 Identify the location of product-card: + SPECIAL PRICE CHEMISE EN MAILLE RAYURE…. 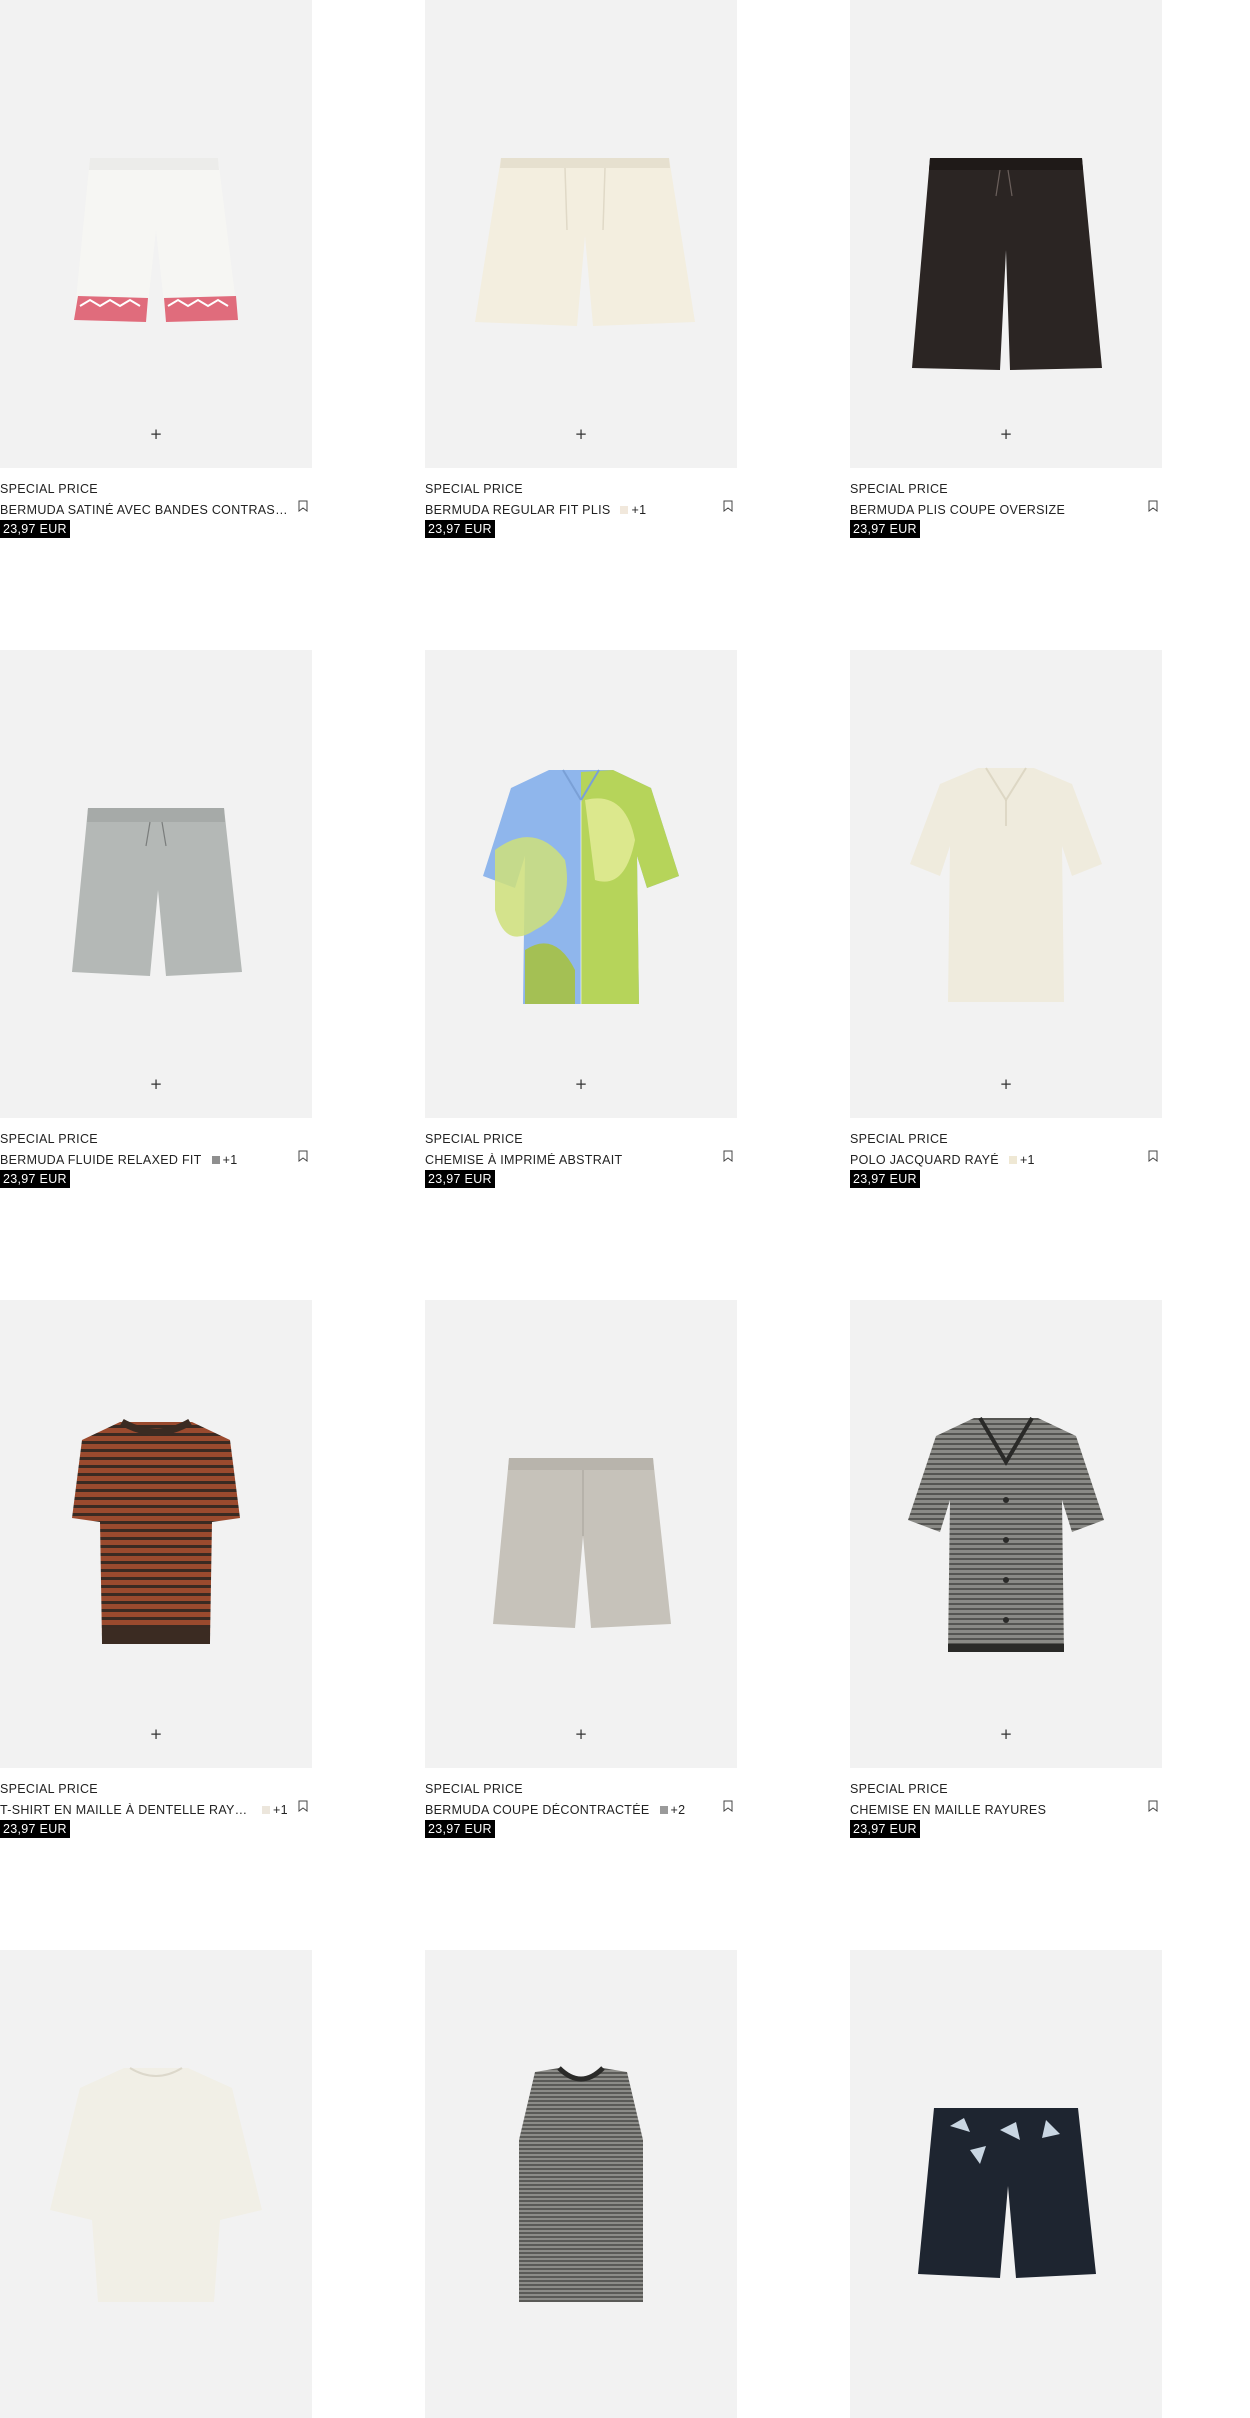
(1006, 1569).